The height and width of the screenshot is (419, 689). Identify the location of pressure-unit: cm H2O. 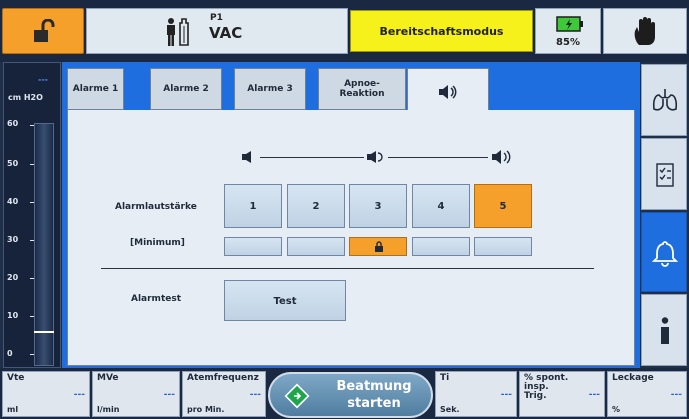
(25, 97).